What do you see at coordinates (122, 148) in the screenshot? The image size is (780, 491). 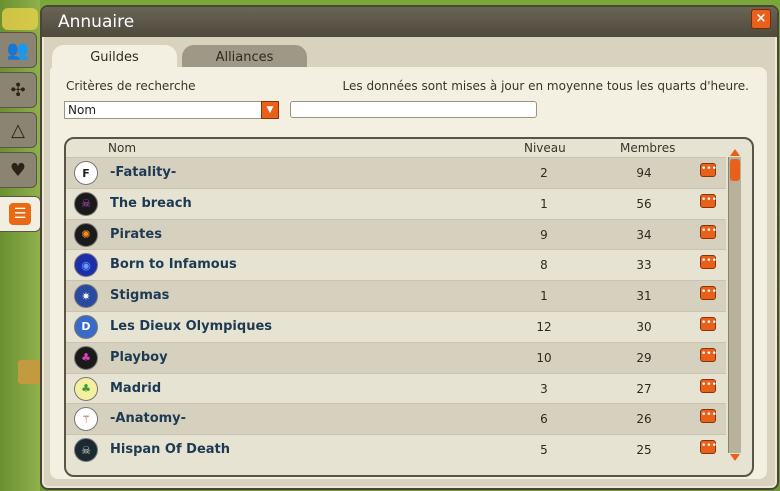 I see `column-header-name: Nom` at bounding box center [122, 148].